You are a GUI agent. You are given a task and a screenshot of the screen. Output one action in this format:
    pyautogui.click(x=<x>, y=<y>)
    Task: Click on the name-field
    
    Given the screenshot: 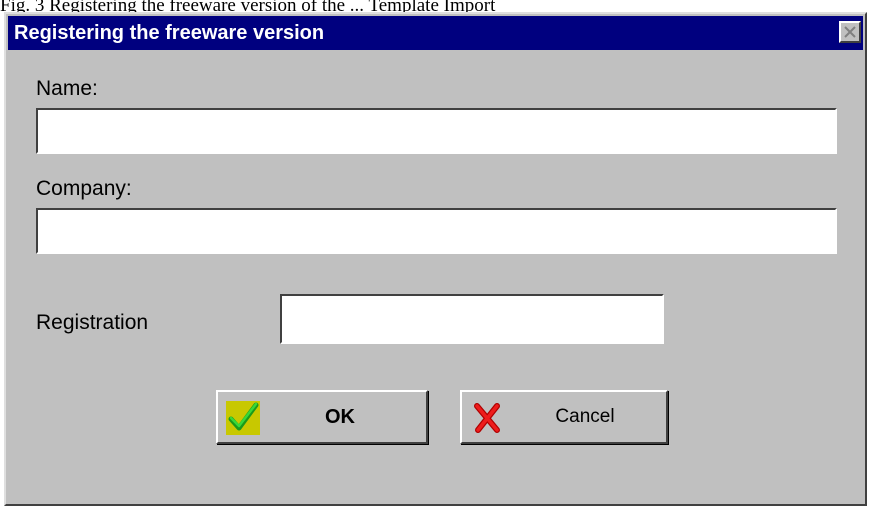 What is the action you would take?
    pyautogui.click(x=436, y=131)
    